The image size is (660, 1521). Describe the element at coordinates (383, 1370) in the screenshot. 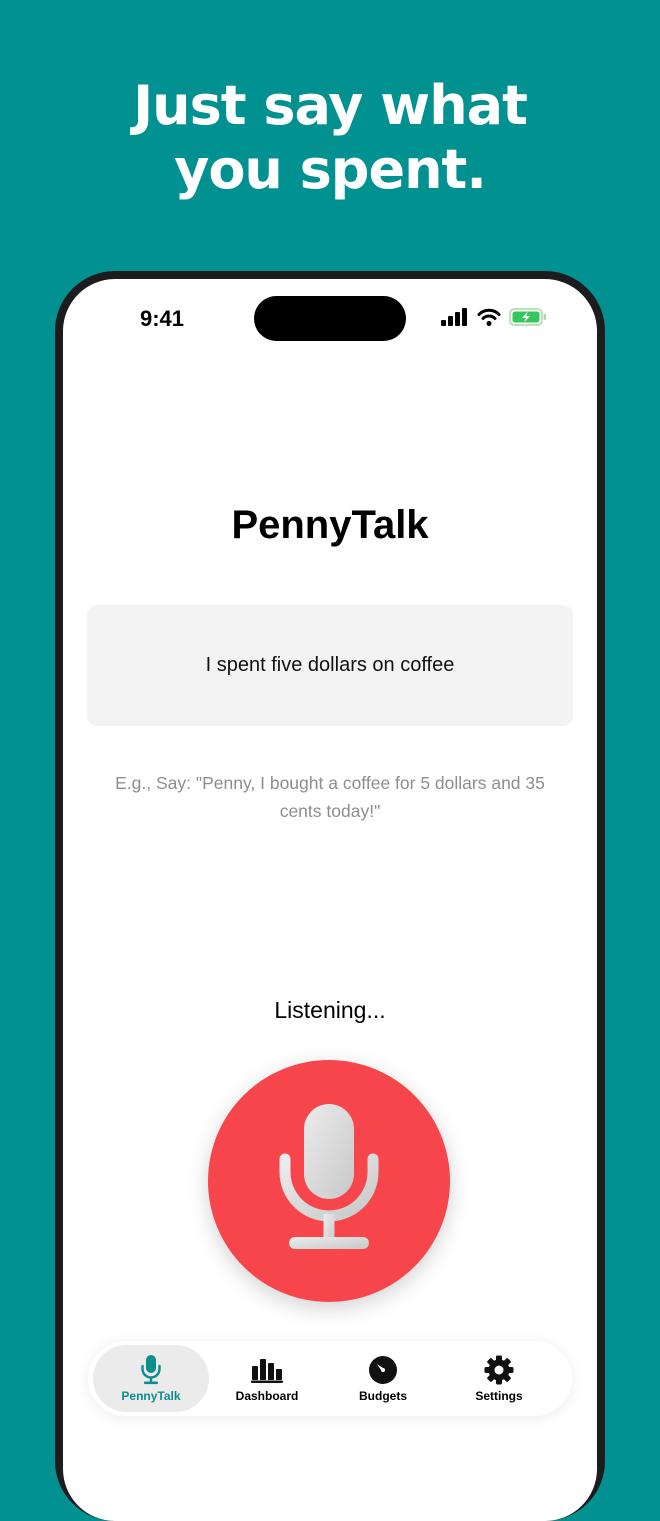

I see `gauge-icon` at that location.